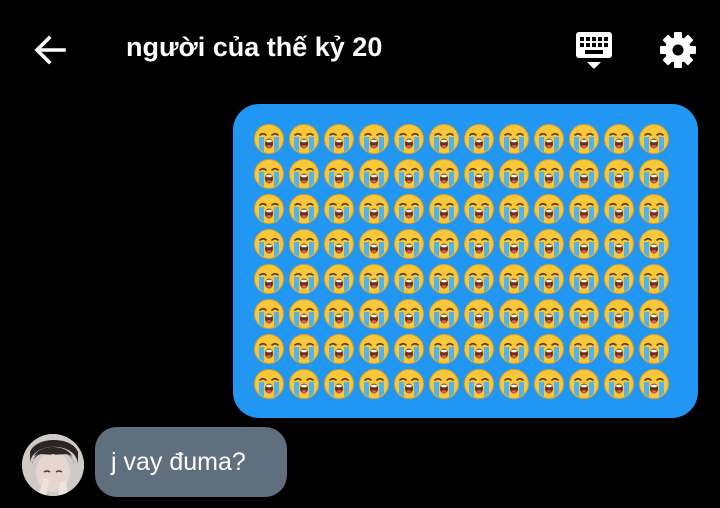 Image resolution: width=720 pixels, height=508 pixels. I want to click on avatar-photo, so click(53, 465).